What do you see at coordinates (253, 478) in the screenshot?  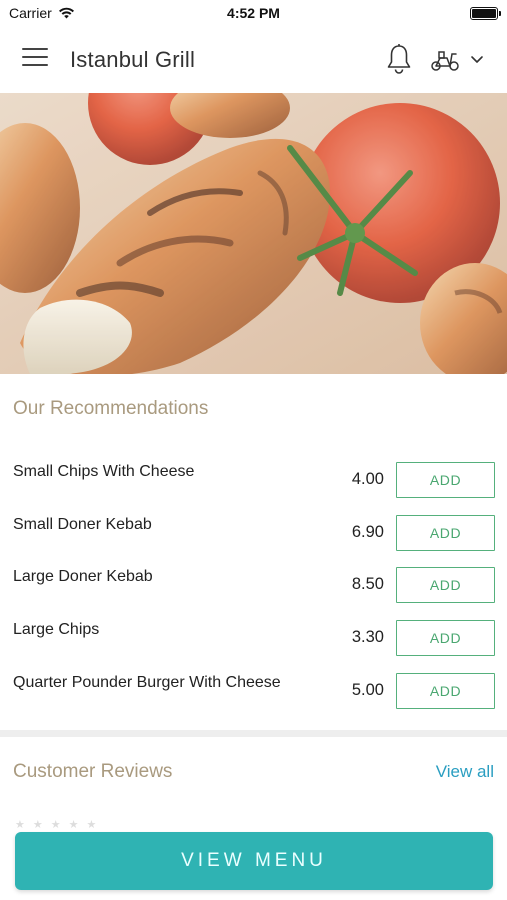 I see `list-item: Small Chips With Cheese 4.00 ADD` at bounding box center [253, 478].